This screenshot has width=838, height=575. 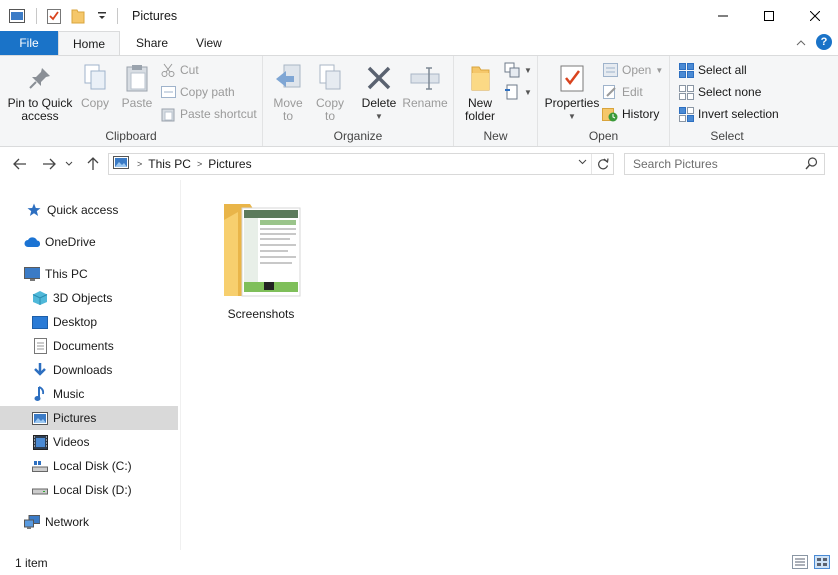 I want to click on nav-desktop: Desktop, so click(x=89, y=322).